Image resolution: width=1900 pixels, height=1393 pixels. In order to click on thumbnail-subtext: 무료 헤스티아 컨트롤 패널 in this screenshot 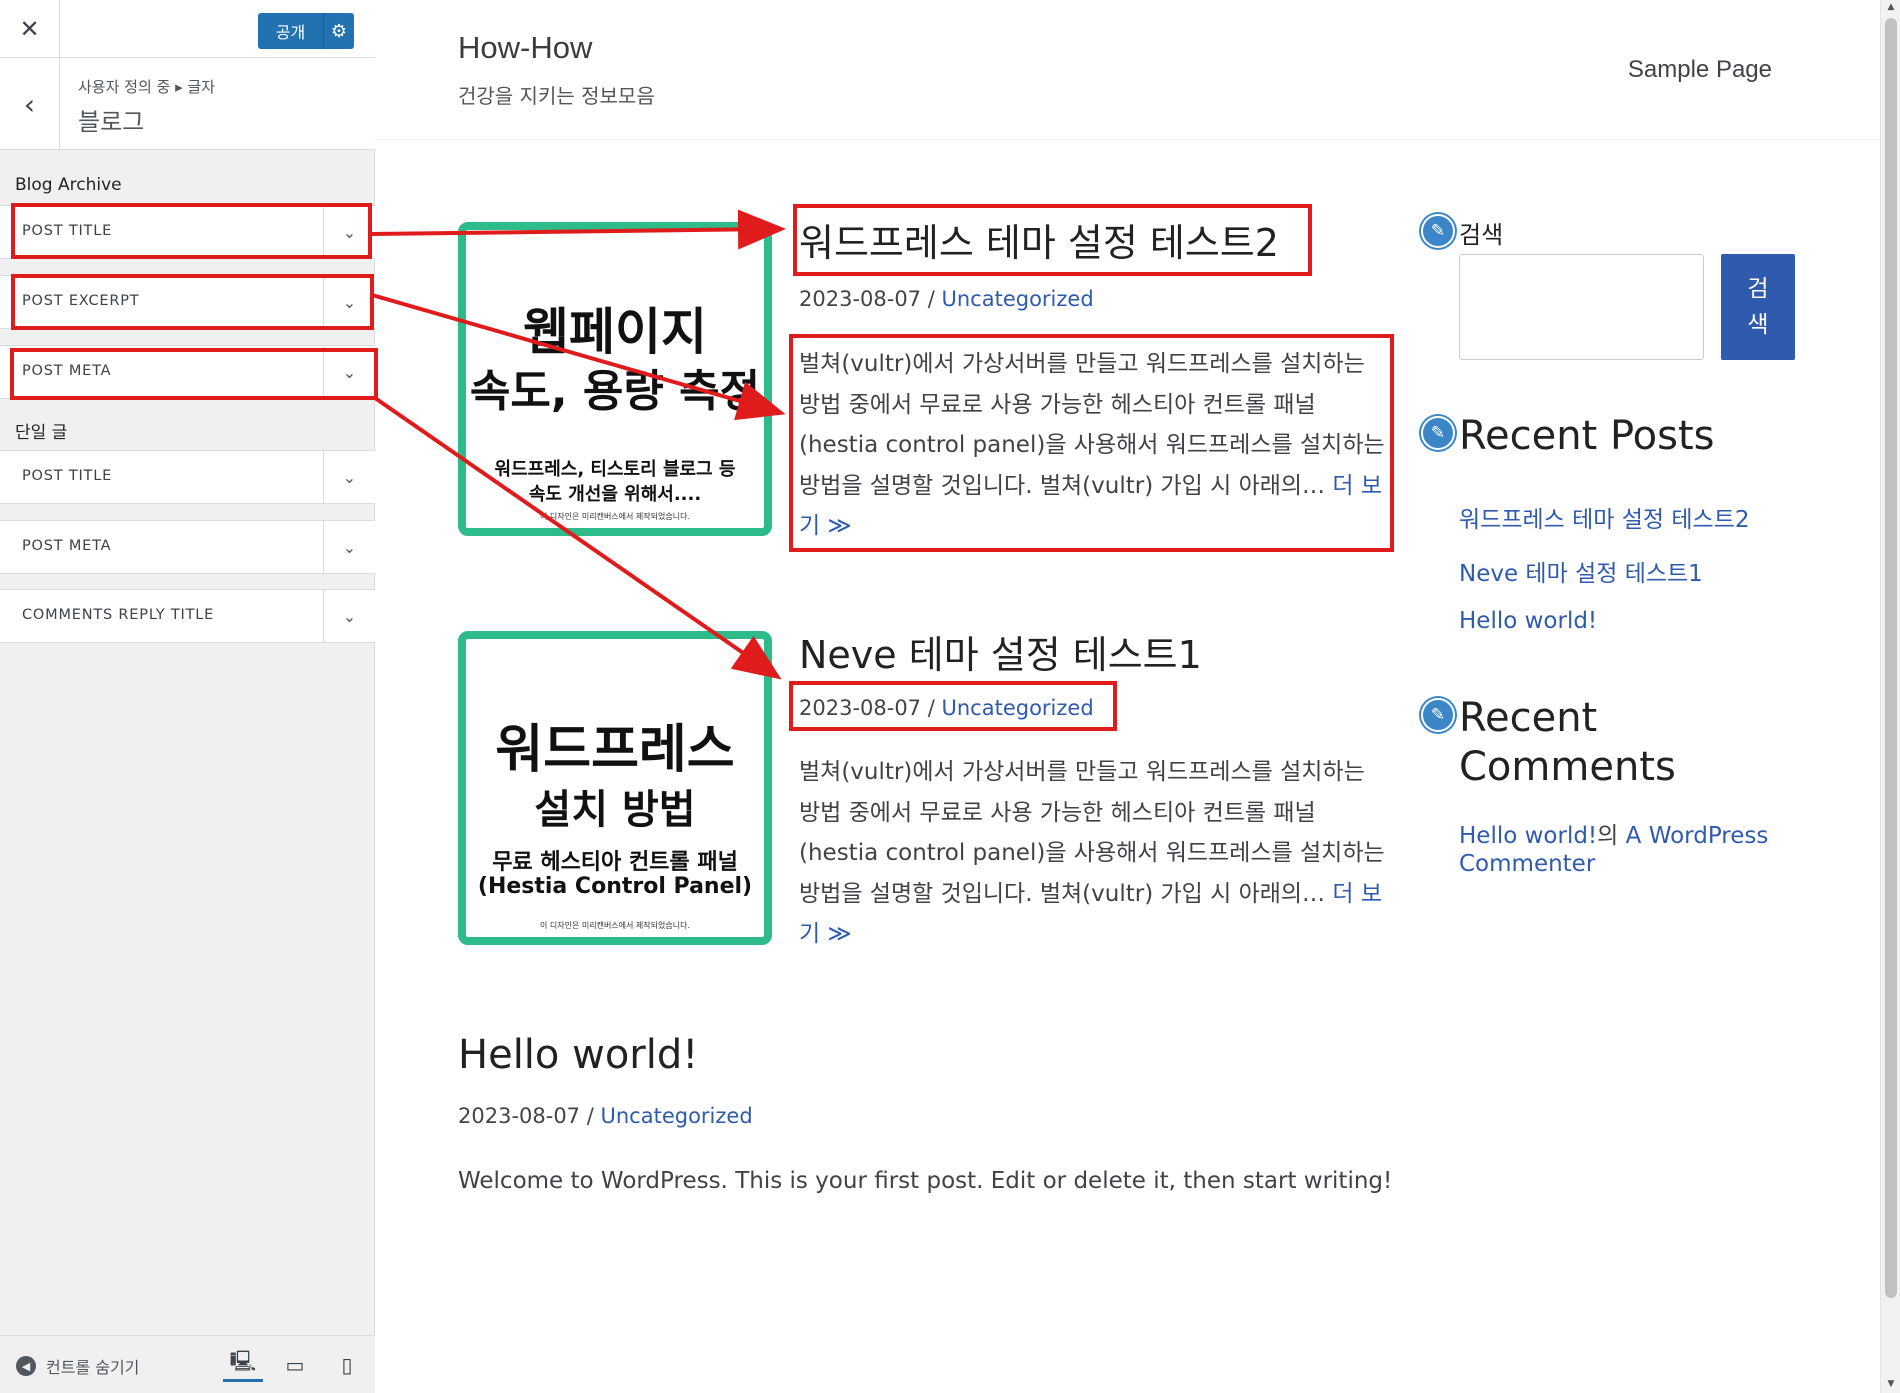, I will do `click(615, 862)`.